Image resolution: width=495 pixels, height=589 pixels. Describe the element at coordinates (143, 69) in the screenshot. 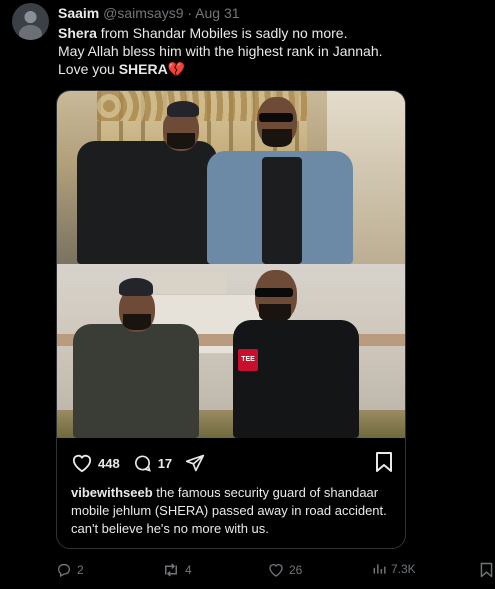

I see `tweet-bold-shera: SHERA` at that location.